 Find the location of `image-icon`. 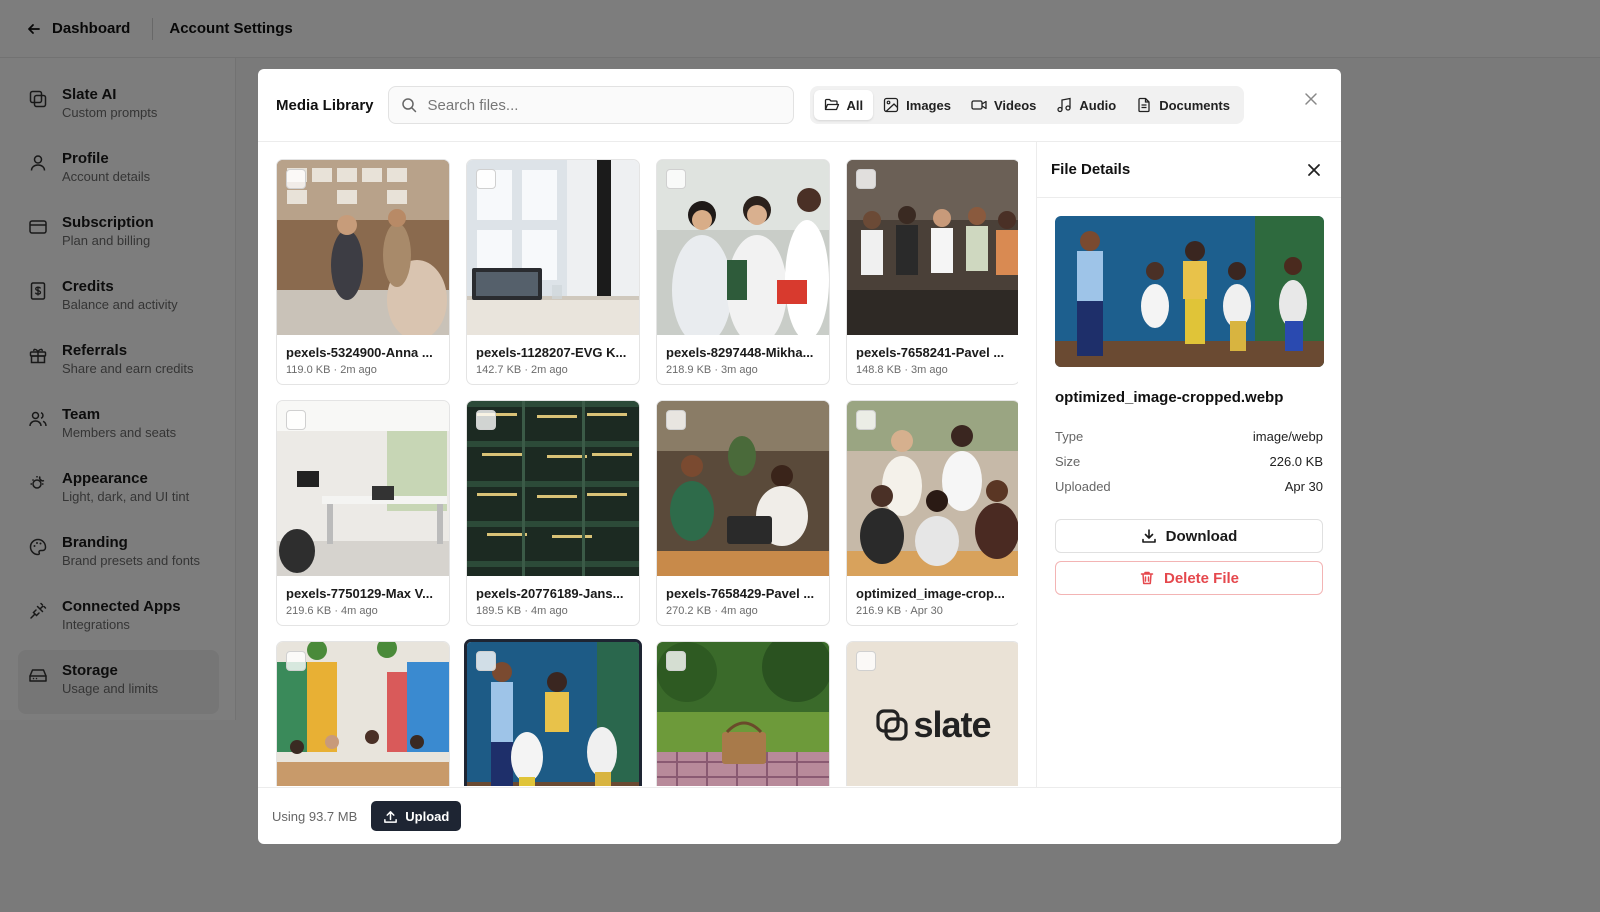

image-icon is located at coordinates (891, 105).